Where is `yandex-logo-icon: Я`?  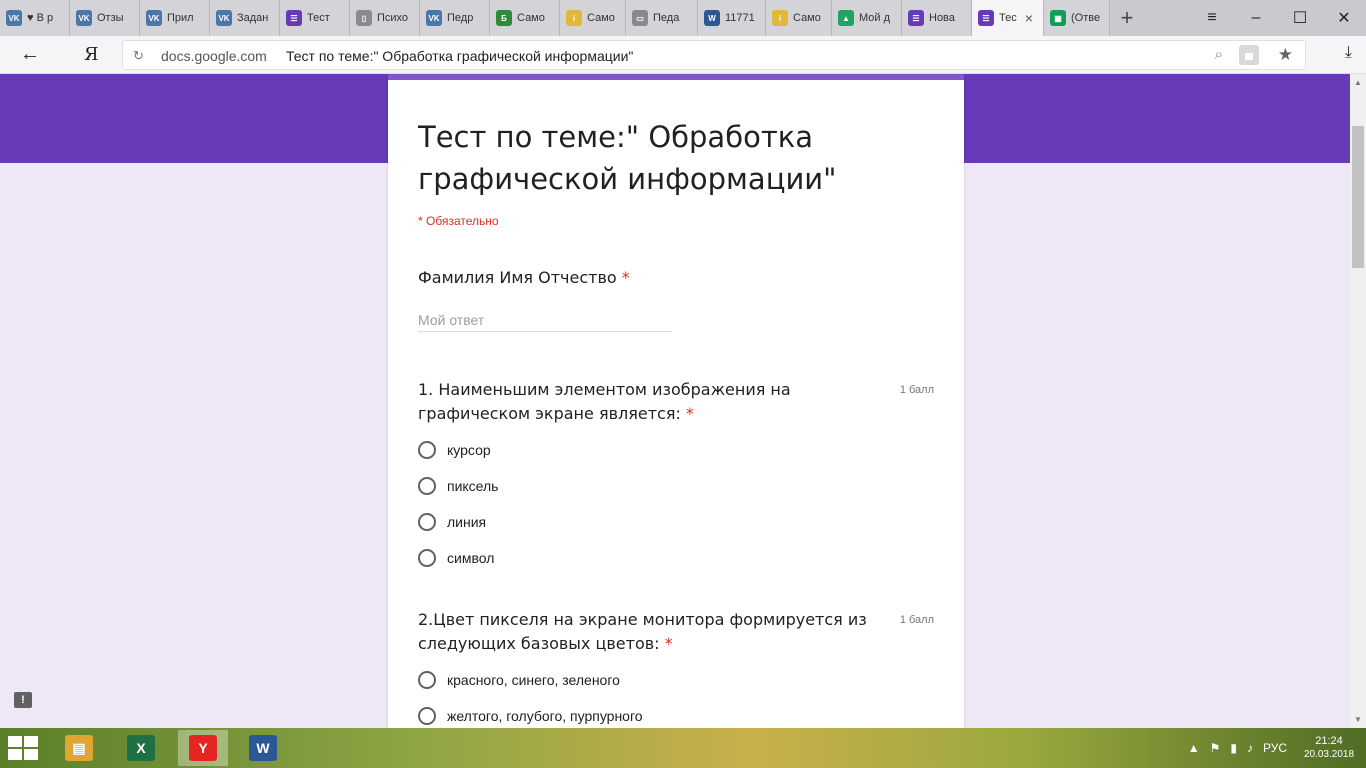 yandex-logo-icon: Я is located at coordinates (91, 54).